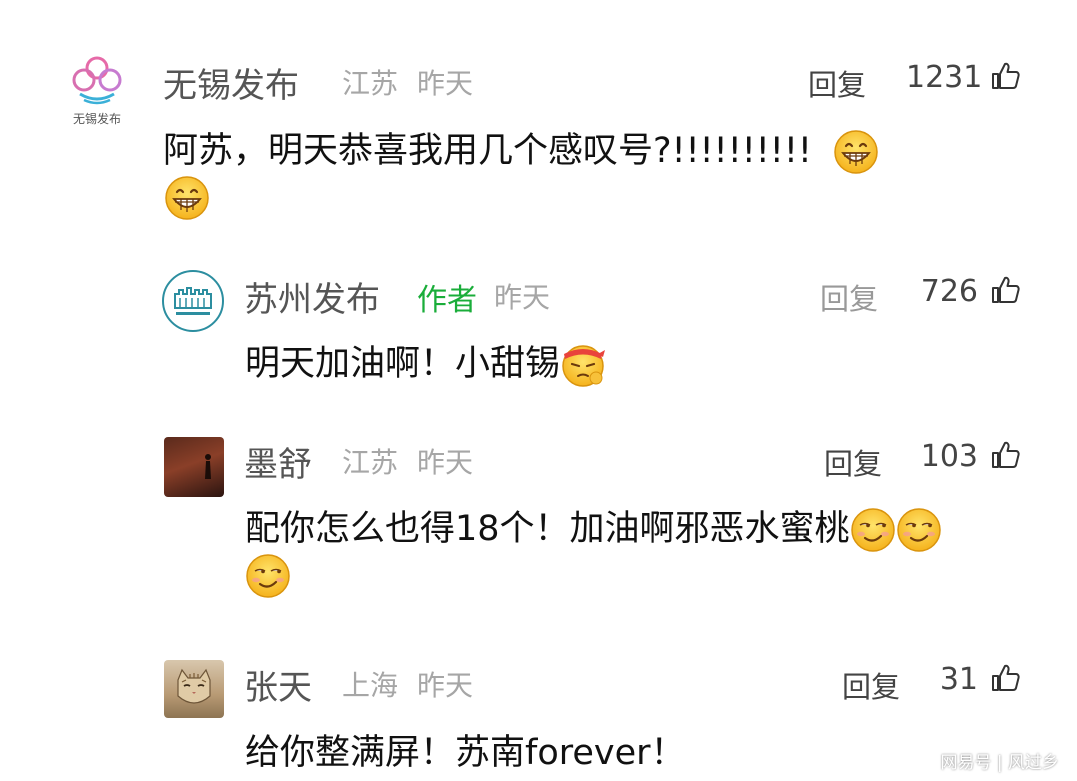 The width and height of the screenshot is (1077, 781). What do you see at coordinates (231, 82) in the screenshot?
I see `commenter-name: 无锡发布` at bounding box center [231, 82].